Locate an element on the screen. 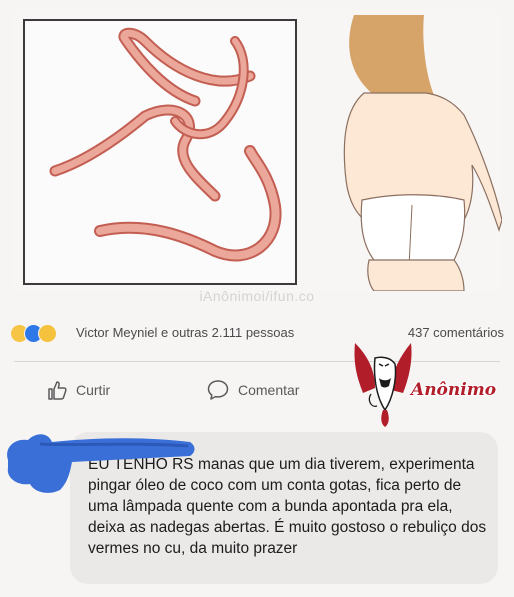 The height and width of the screenshot is (597, 514). body-drawing is located at coordinates (423, 153).